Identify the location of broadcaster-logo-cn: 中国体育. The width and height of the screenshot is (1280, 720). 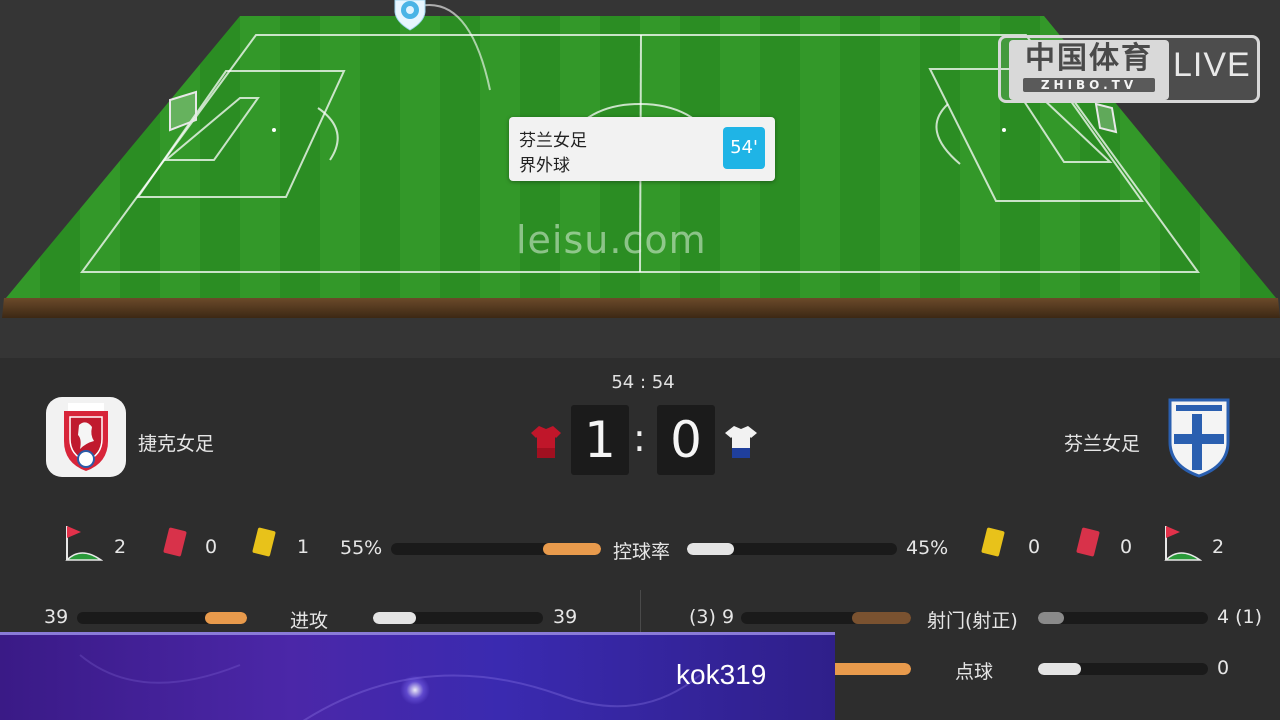
(1089, 58).